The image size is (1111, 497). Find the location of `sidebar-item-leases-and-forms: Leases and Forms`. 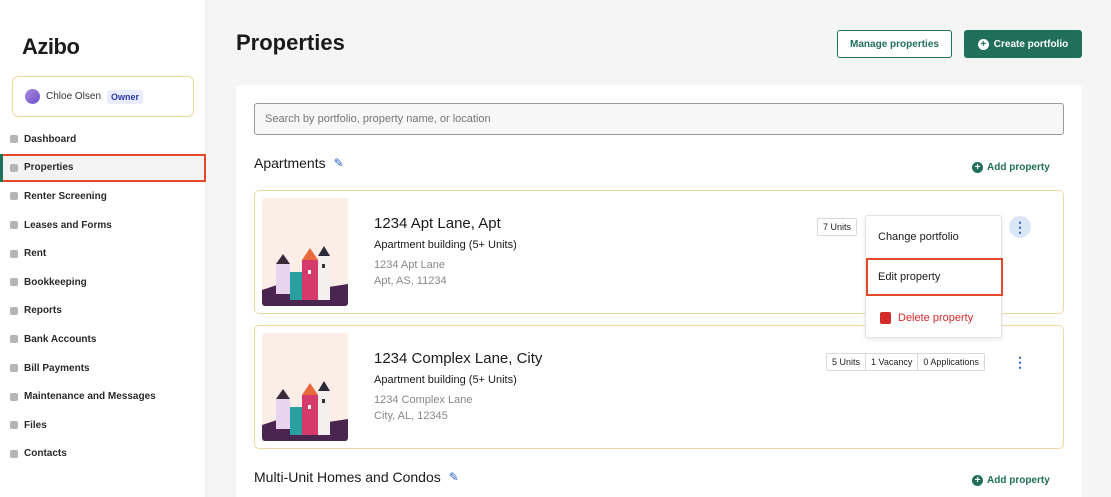

sidebar-item-leases-and-forms: Leases and Forms is located at coordinates (103, 225).